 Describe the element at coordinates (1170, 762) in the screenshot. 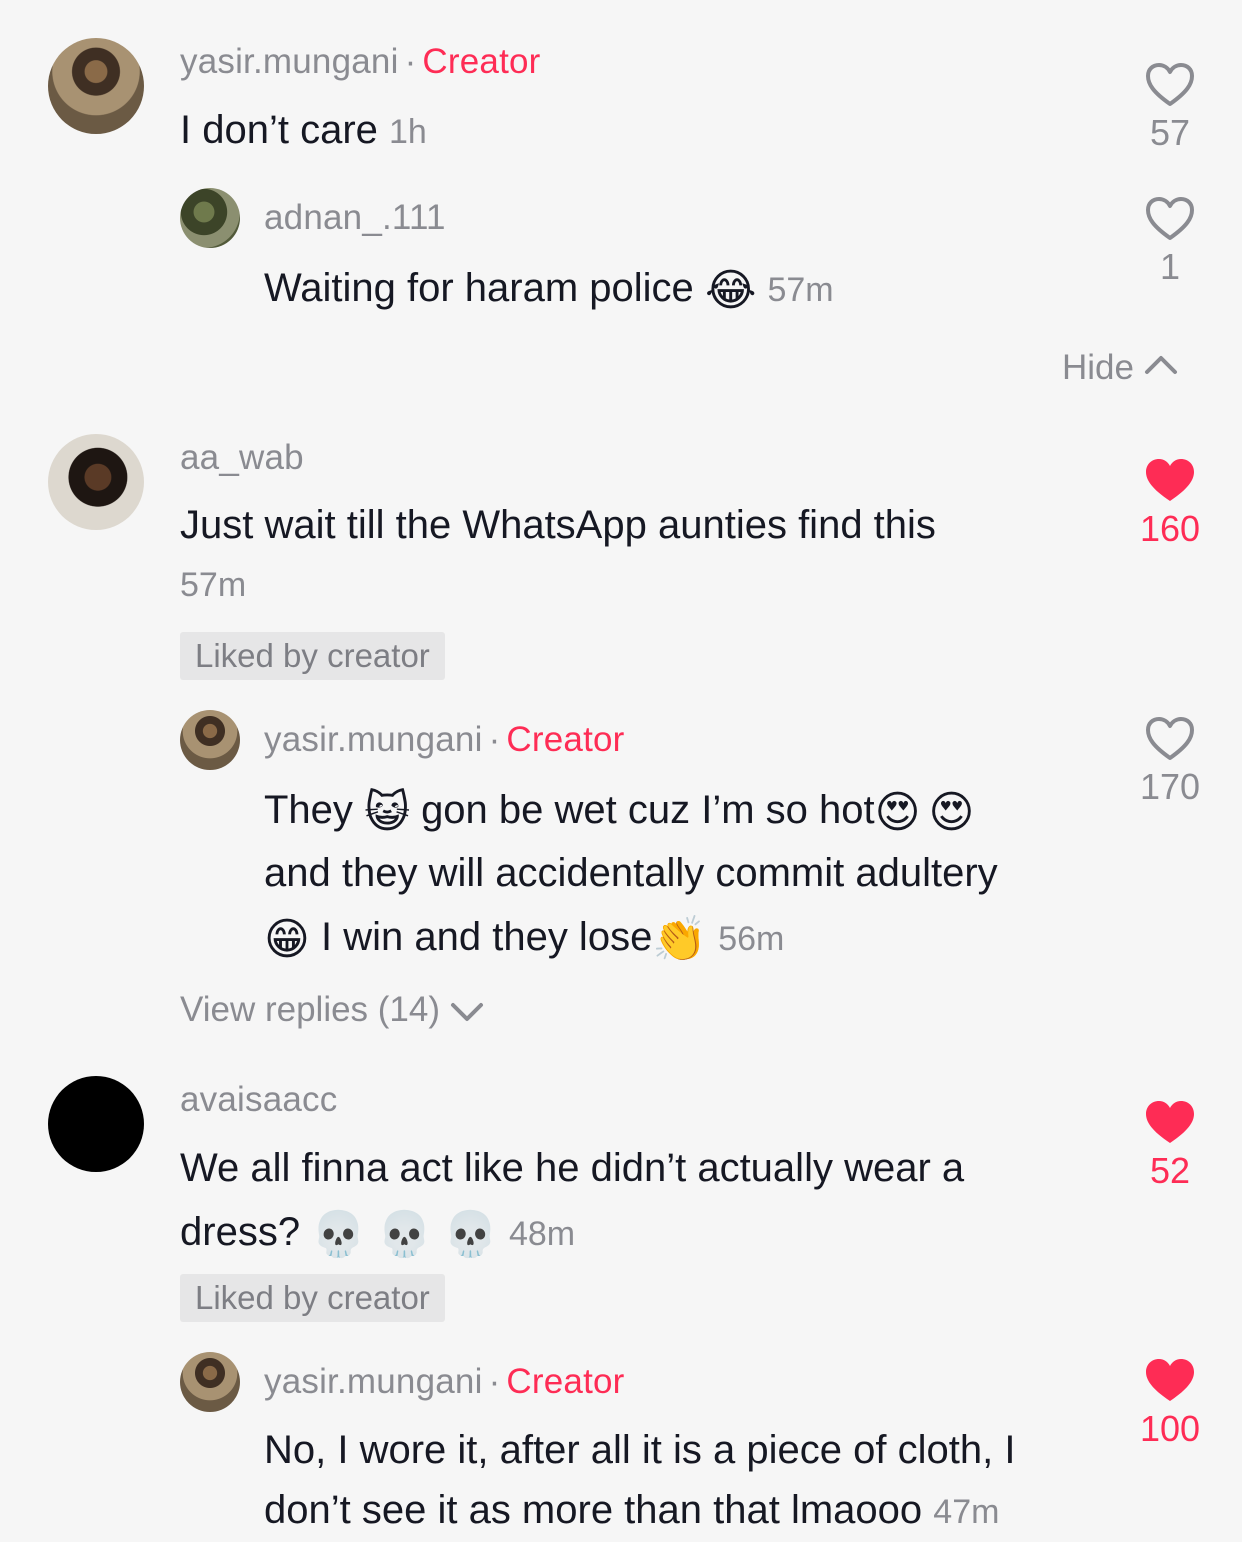

I see `like-button: 170` at that location.